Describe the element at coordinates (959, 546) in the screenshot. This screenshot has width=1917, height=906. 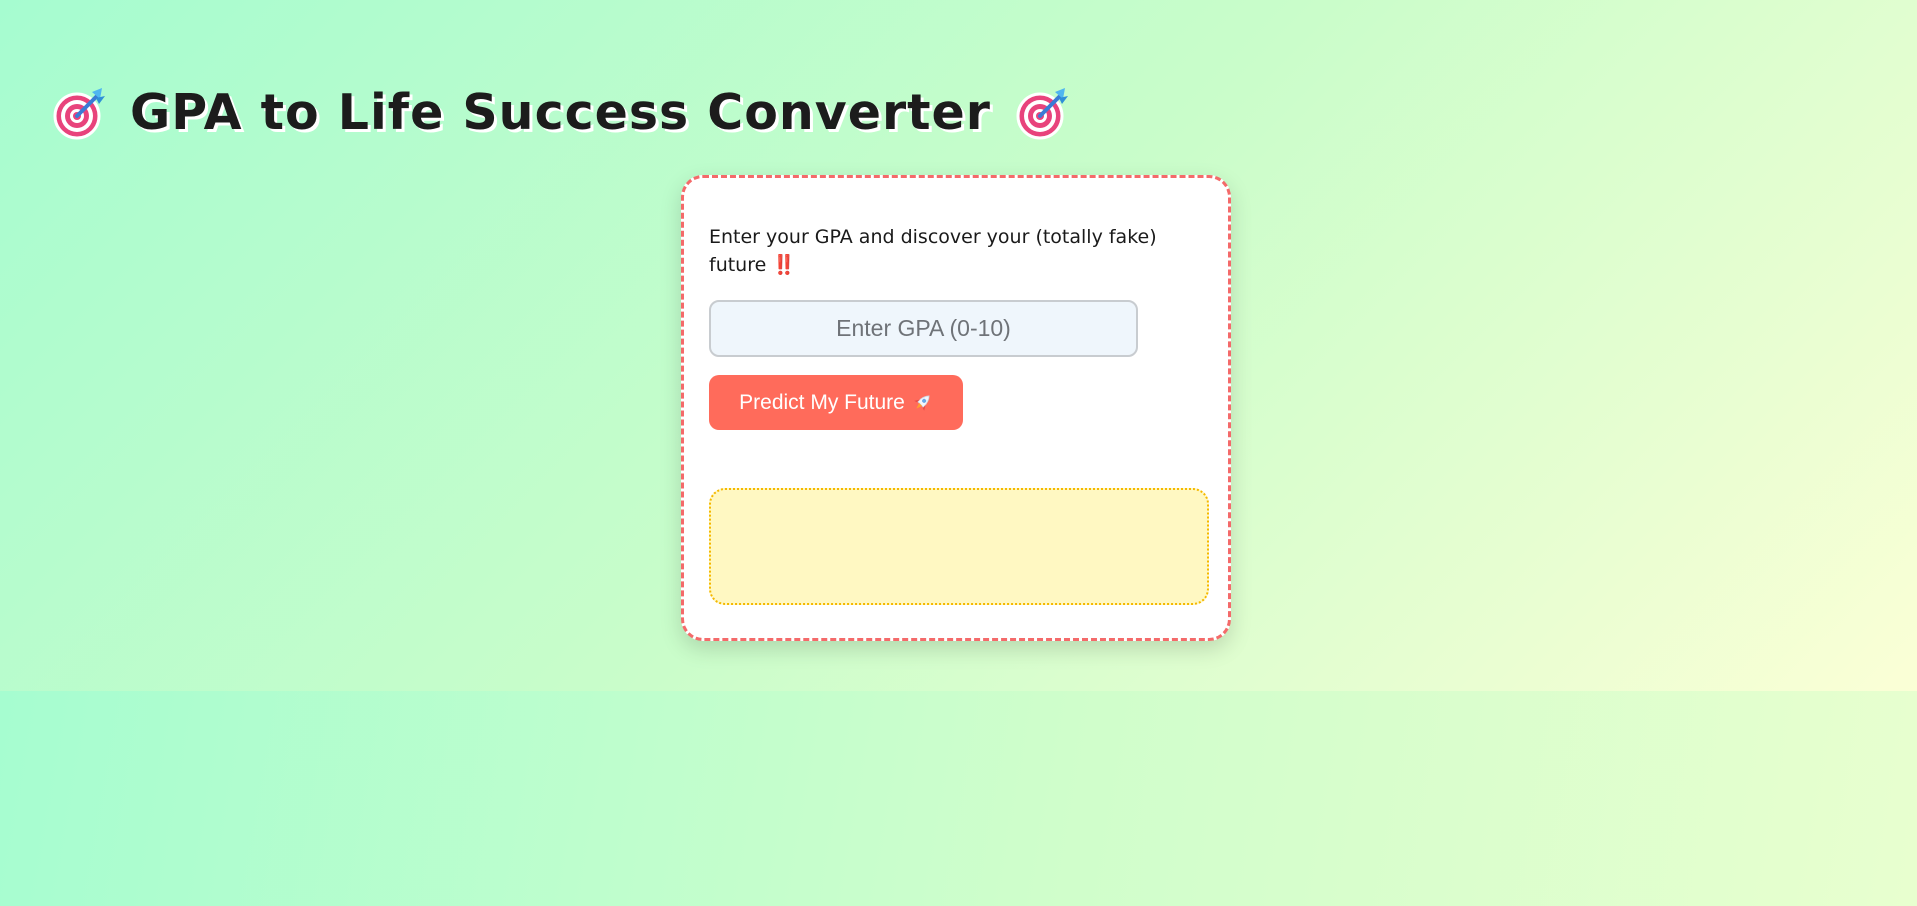
I see `result-box` at that location.